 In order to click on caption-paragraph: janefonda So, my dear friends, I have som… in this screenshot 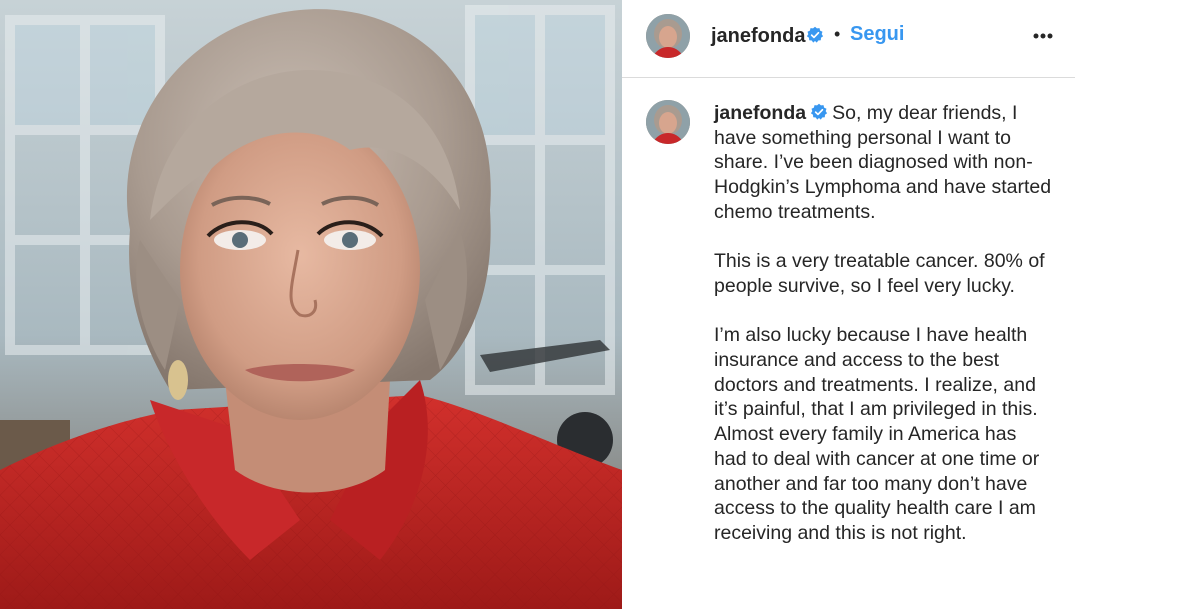, I will do `click(884, 163)`.